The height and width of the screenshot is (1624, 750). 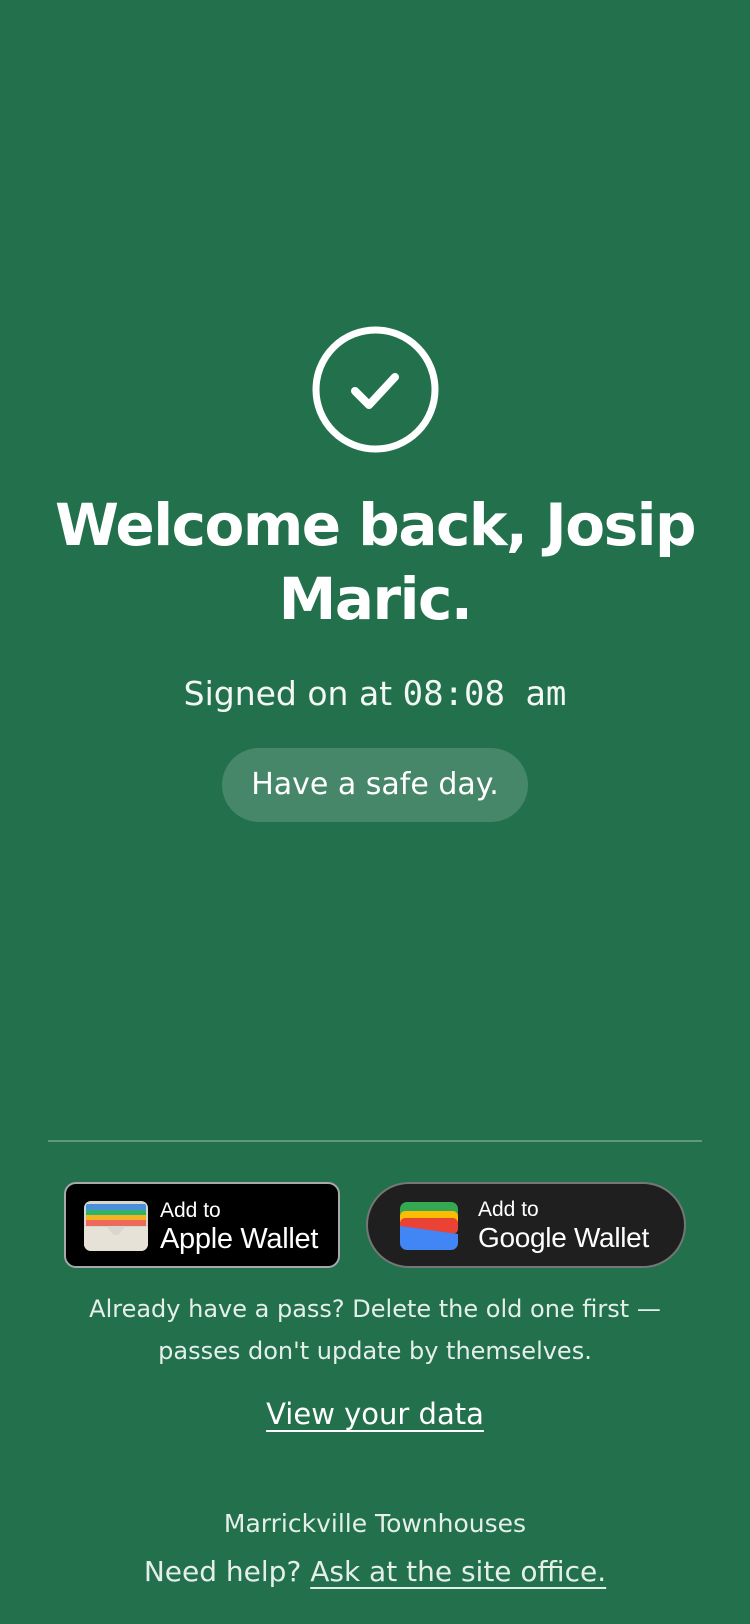 I want to click on pass-note-line-2: passes don't update by themselves., so click(x=375, y=1351).